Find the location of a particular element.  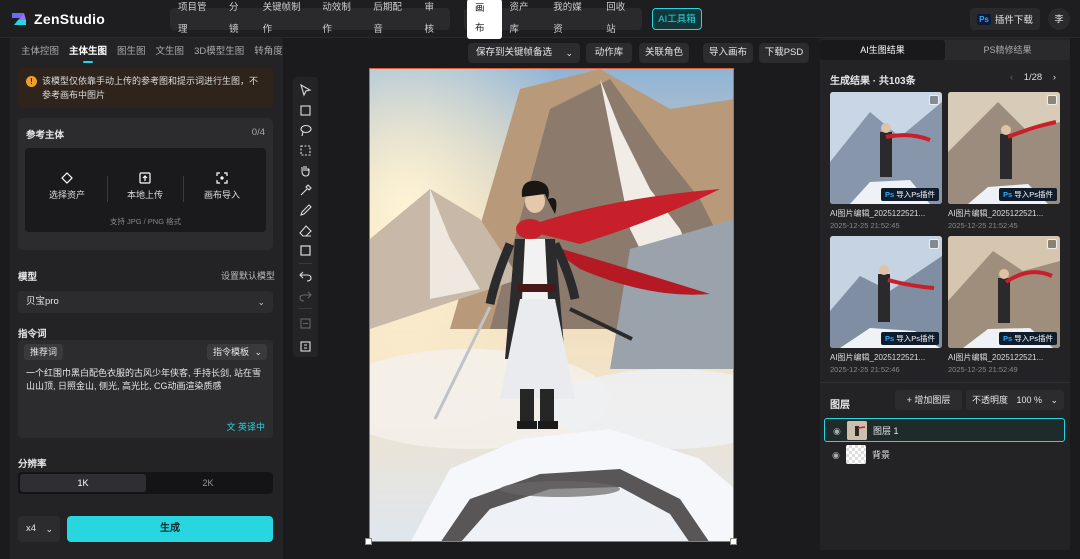

model-notice: ! 该模型仅依靠手动上传的参考图和提示词进行生图，不参考画布中图片 is located at coordinates (145, 88).